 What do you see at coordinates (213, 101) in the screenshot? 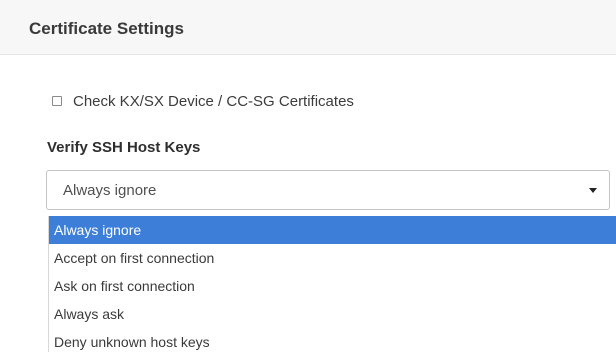
I see `certificate-check-label: Check KX/SX Device / CC-SG Certificates` at bounding box center [213, 101].